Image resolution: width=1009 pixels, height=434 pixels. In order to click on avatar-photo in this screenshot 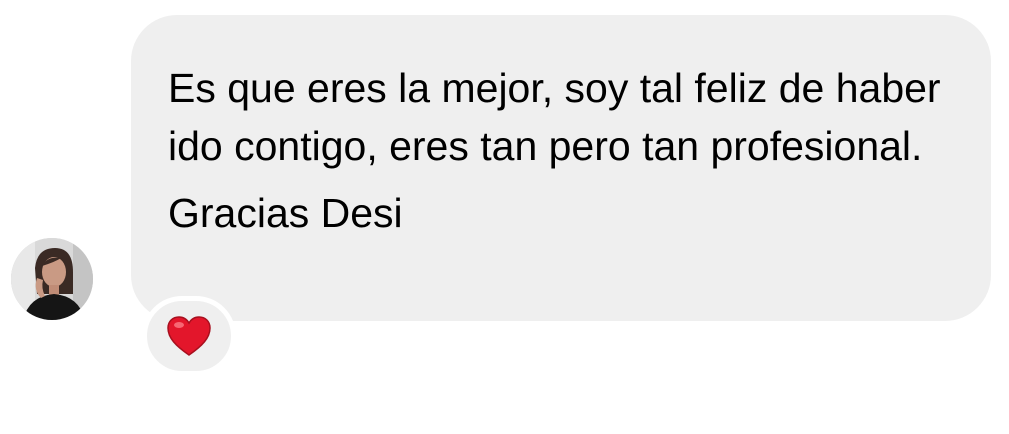, I will do `click(52, 279)`.